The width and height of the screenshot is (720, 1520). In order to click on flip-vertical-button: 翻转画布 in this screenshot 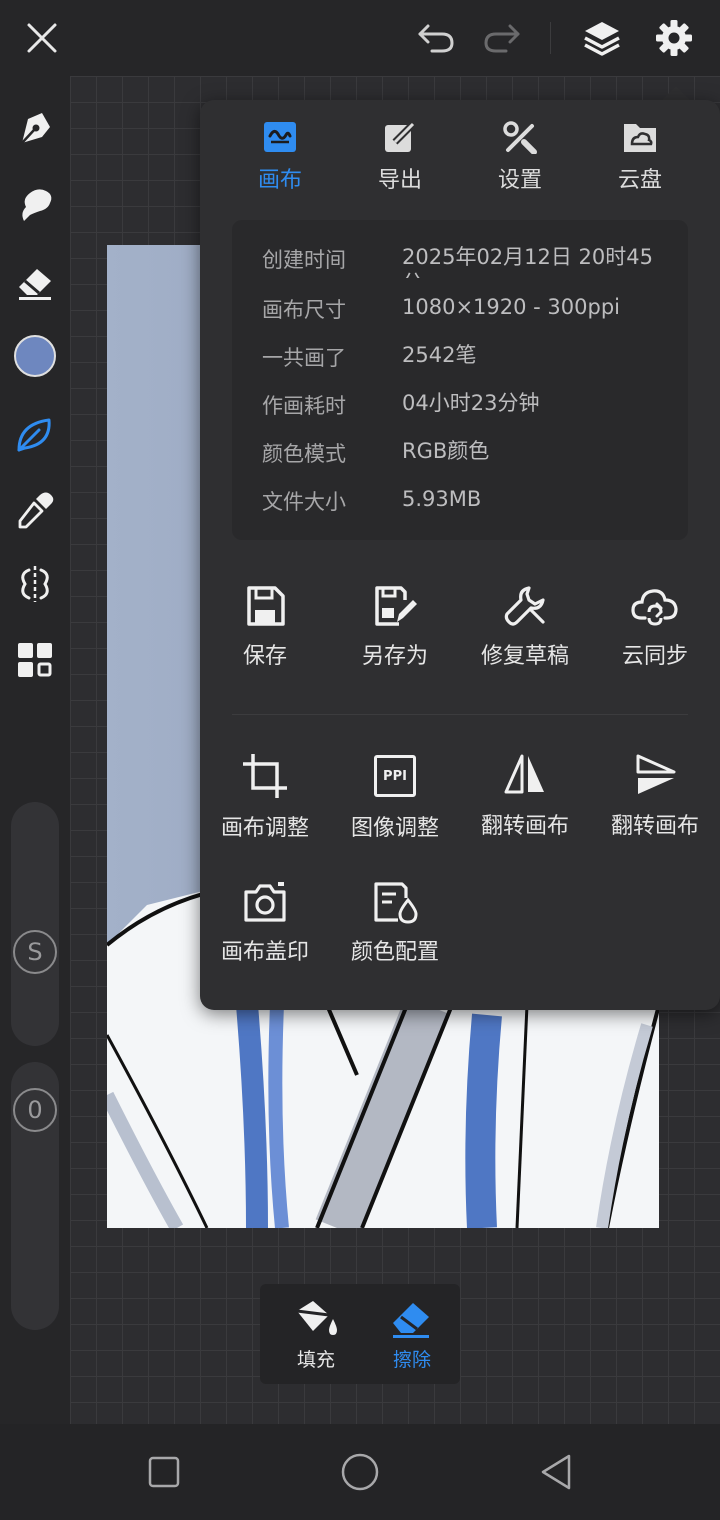, I will do `click(655, 807)`.